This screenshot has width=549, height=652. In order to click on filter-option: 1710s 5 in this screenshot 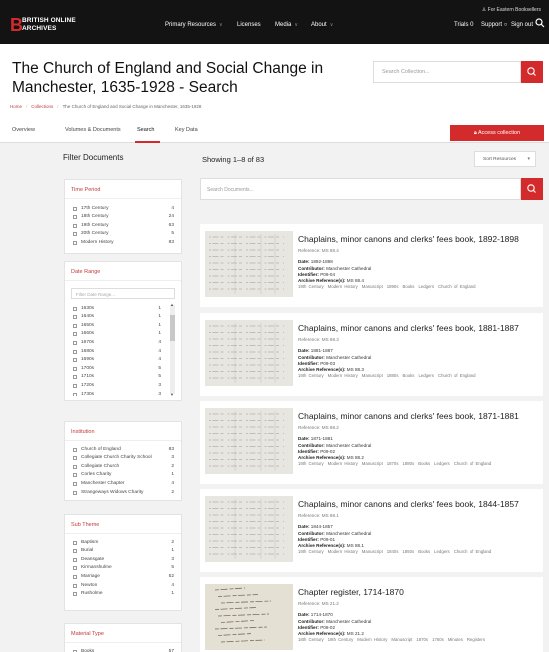, I will do `click(123, 378)`.